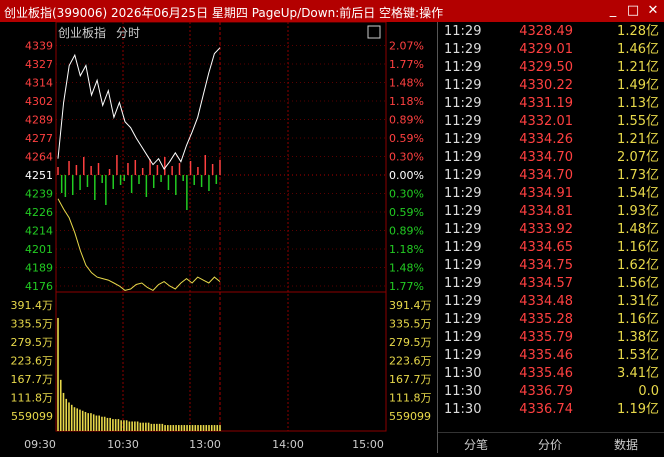 This screenshot has width=664, height=457. What do you see at coordinates (546, 139) in the screenshot?
I see `tick-price: 4334.26` at bounding box center [546, 139].